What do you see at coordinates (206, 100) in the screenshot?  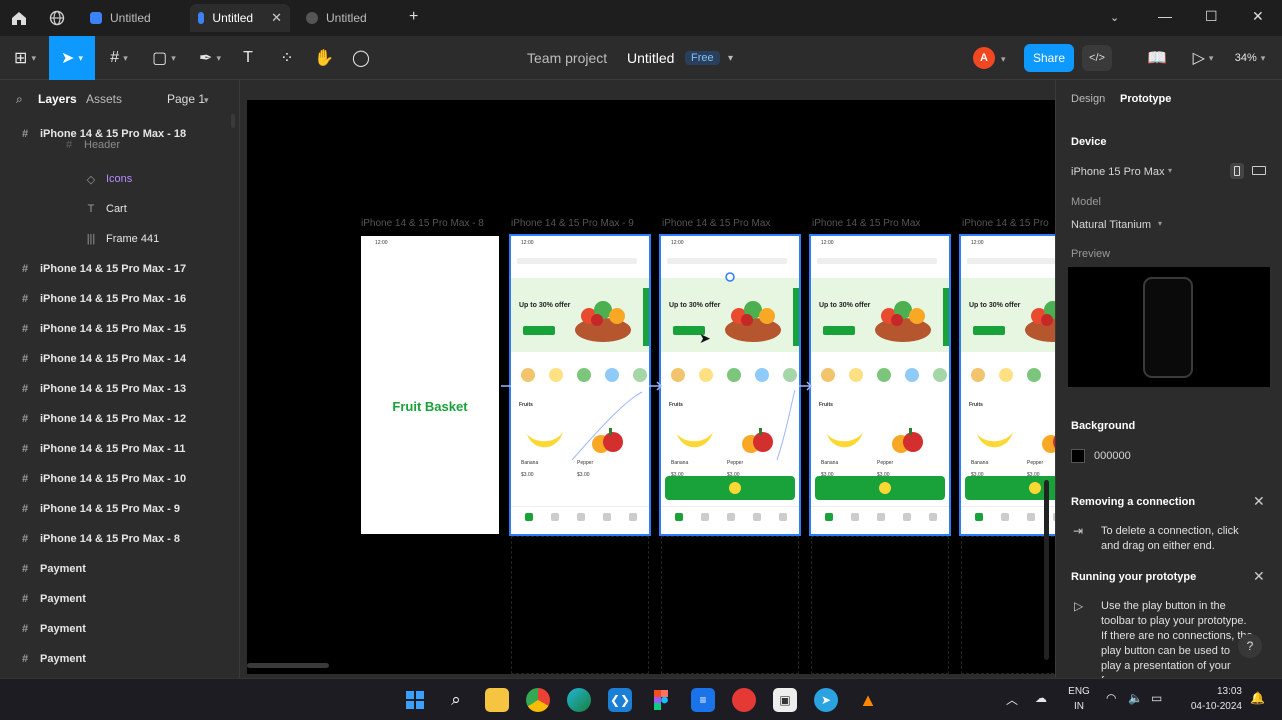 I see `page-chevron-icon: ▾` at bounding box center [206, 100].